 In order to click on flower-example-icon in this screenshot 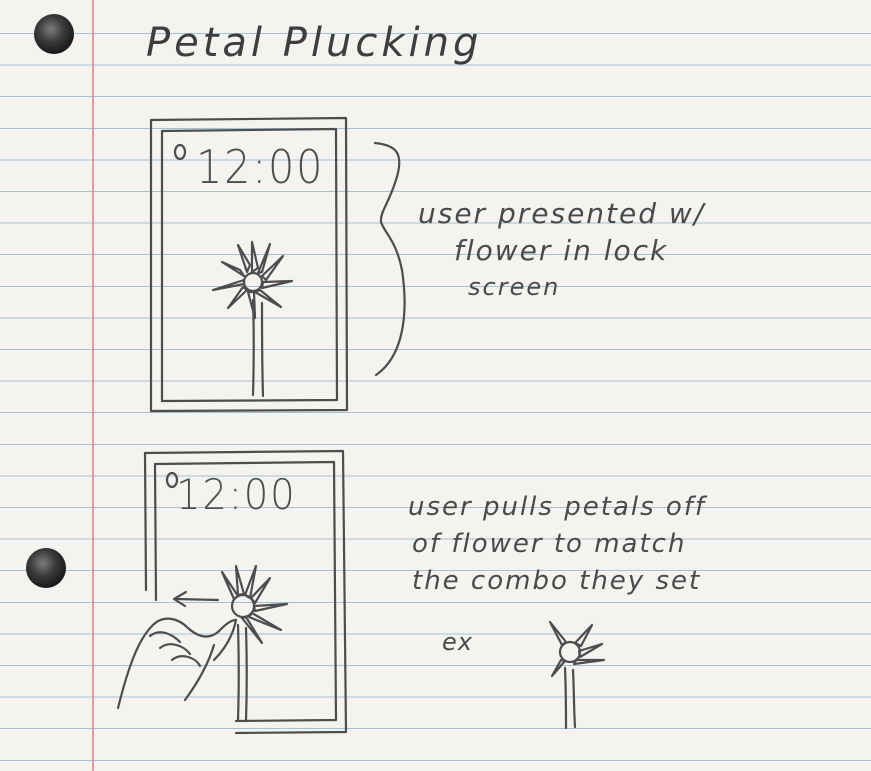, I will do `click(577, 675)`.